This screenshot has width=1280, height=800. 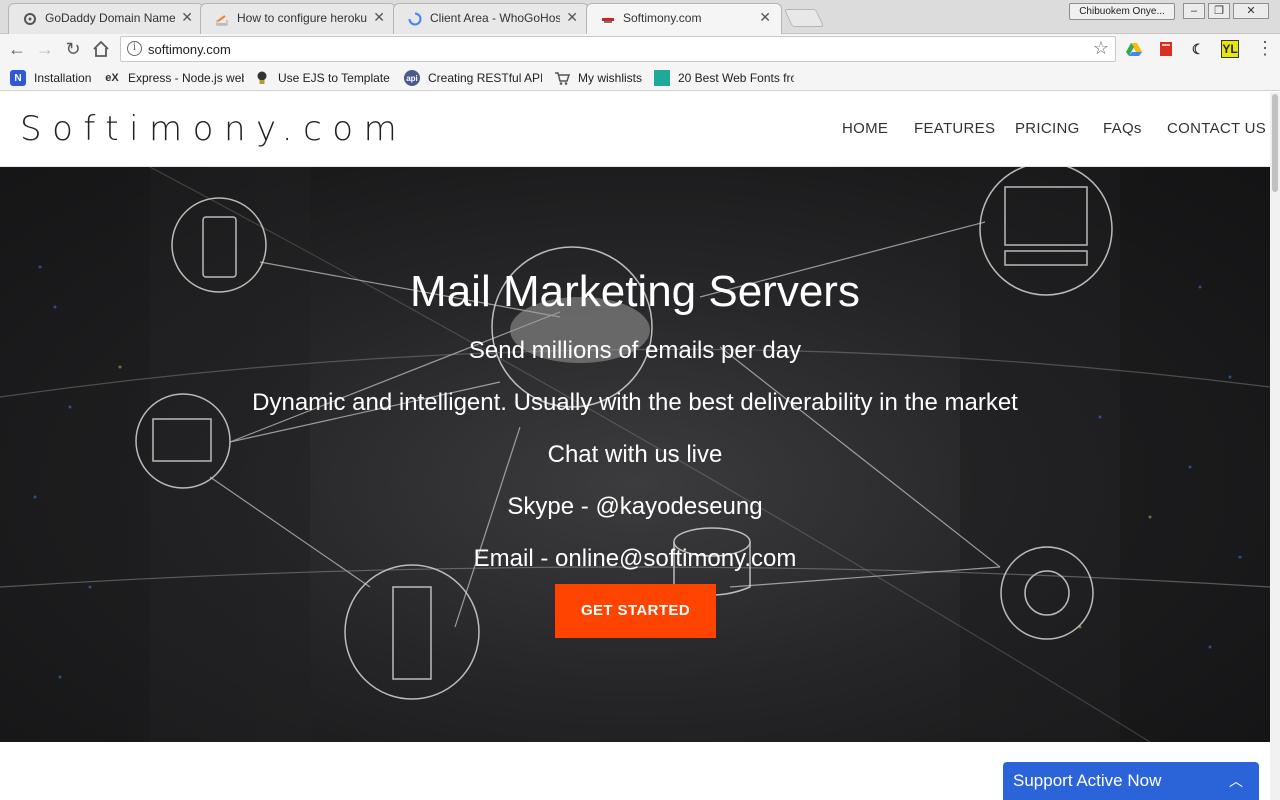 I want to click on tab-godaddy: GoDaddy Domain Name ✕, so click(x=106, y=18).